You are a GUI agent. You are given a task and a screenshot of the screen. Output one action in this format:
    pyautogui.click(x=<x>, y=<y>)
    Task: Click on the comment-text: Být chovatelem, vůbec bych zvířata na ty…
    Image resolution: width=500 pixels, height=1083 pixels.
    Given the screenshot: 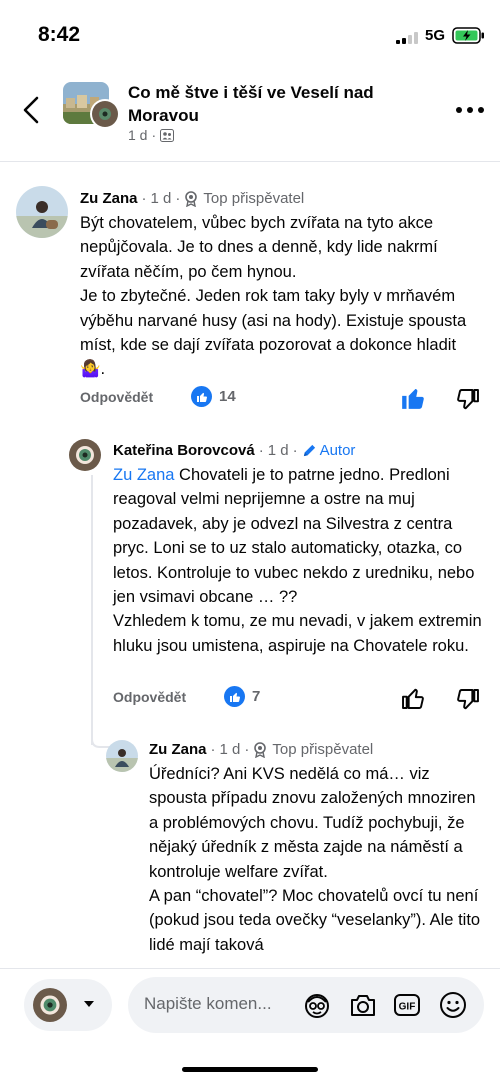 What is the action you would take?
    pyautogui.click(x=273, y=296)
    